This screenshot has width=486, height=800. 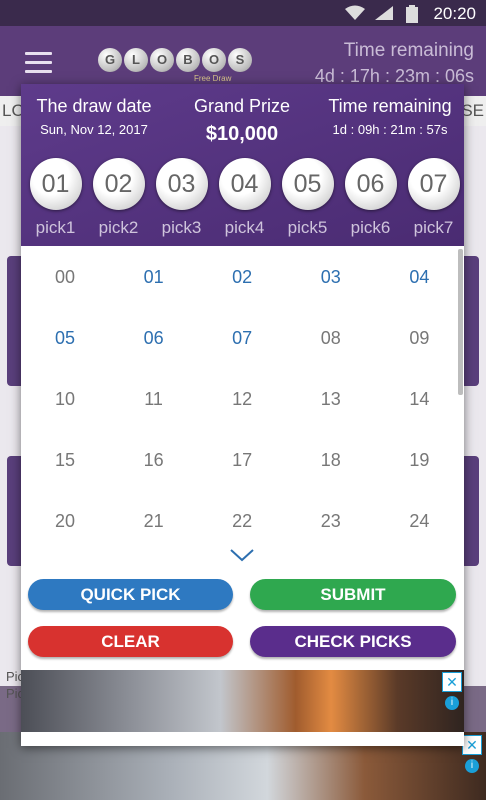 What do you see at coordinates (65, 277) in the screenshot?
I see `number-option: 00` at bounding box center [65, 277].